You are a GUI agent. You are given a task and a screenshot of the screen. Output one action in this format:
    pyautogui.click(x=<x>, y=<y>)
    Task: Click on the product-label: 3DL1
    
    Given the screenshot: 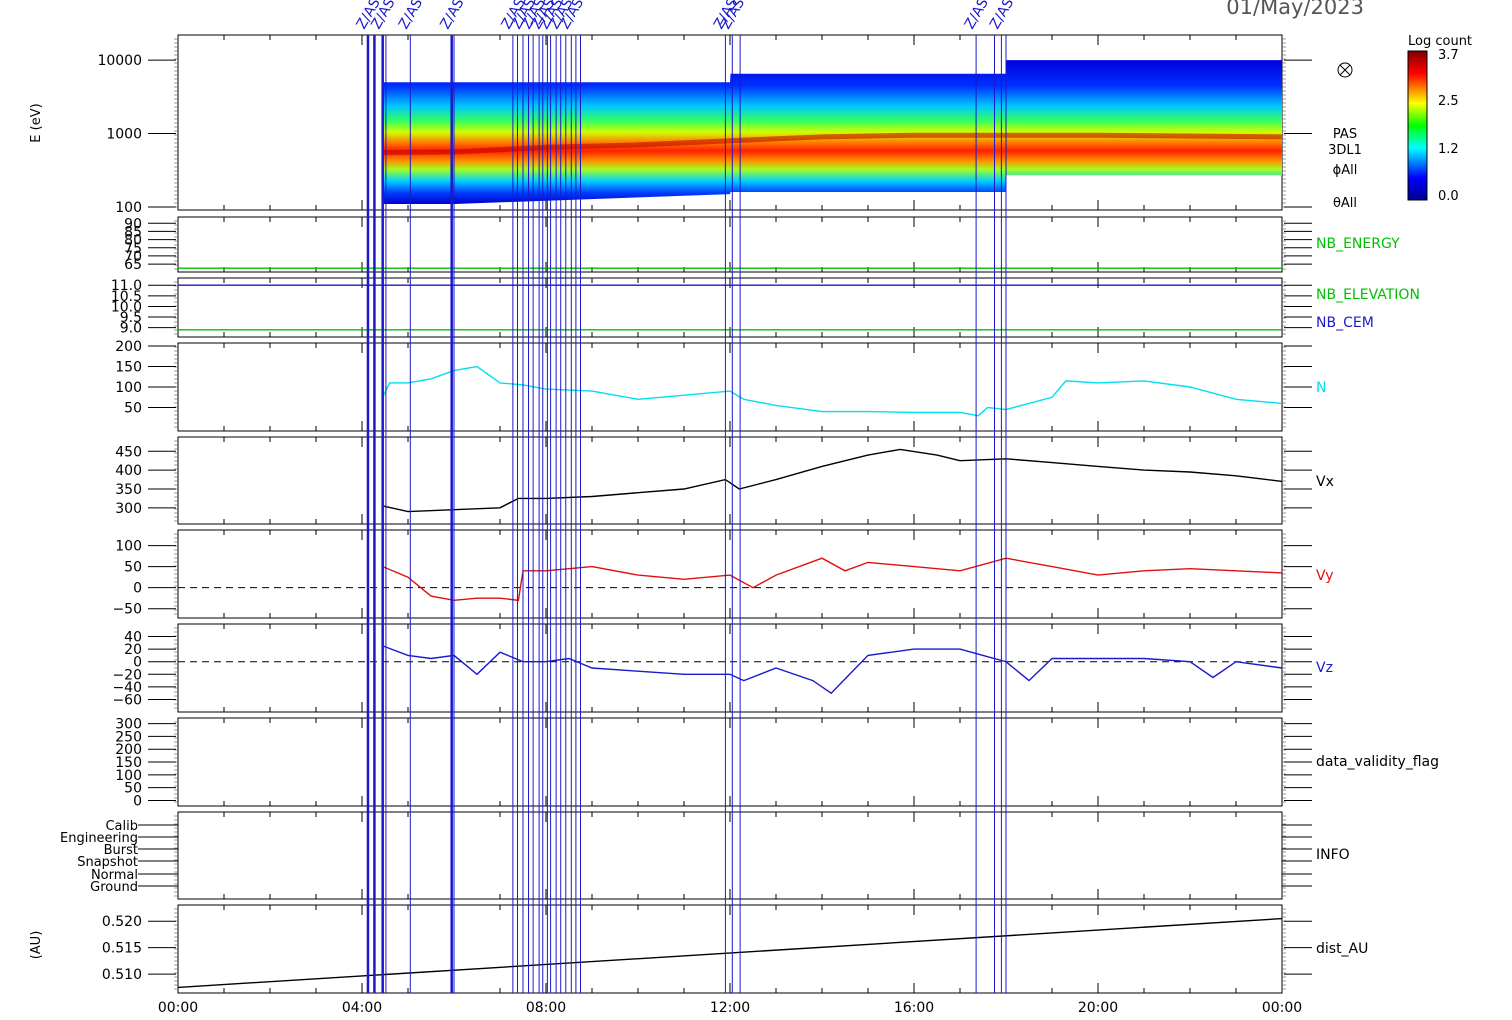 What is the action you would take?
    pyautogui.click(x=1345, y=150)
    